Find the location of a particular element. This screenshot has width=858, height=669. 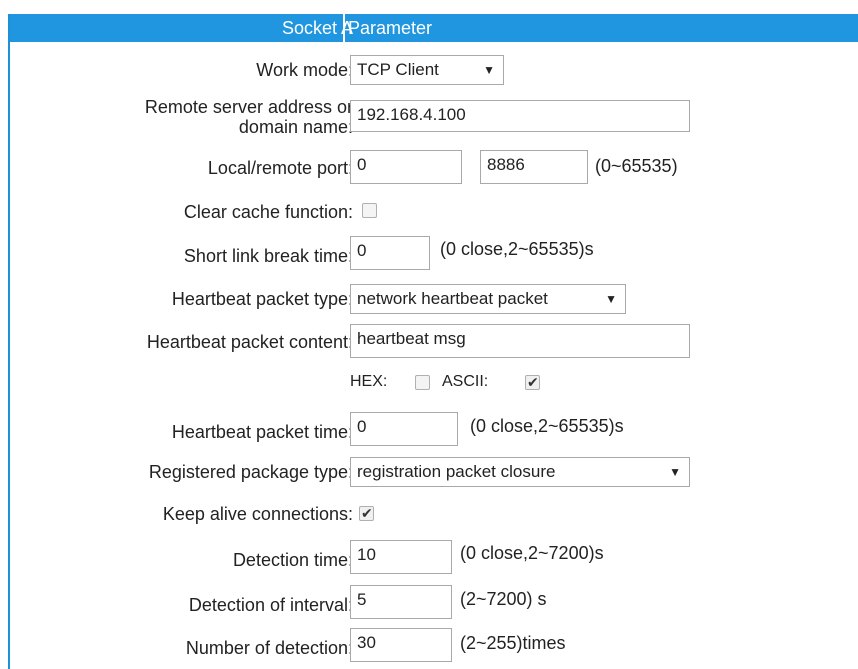

detection-time-hint: (0 close,2~7200)s is located at coordinates (532, 553).